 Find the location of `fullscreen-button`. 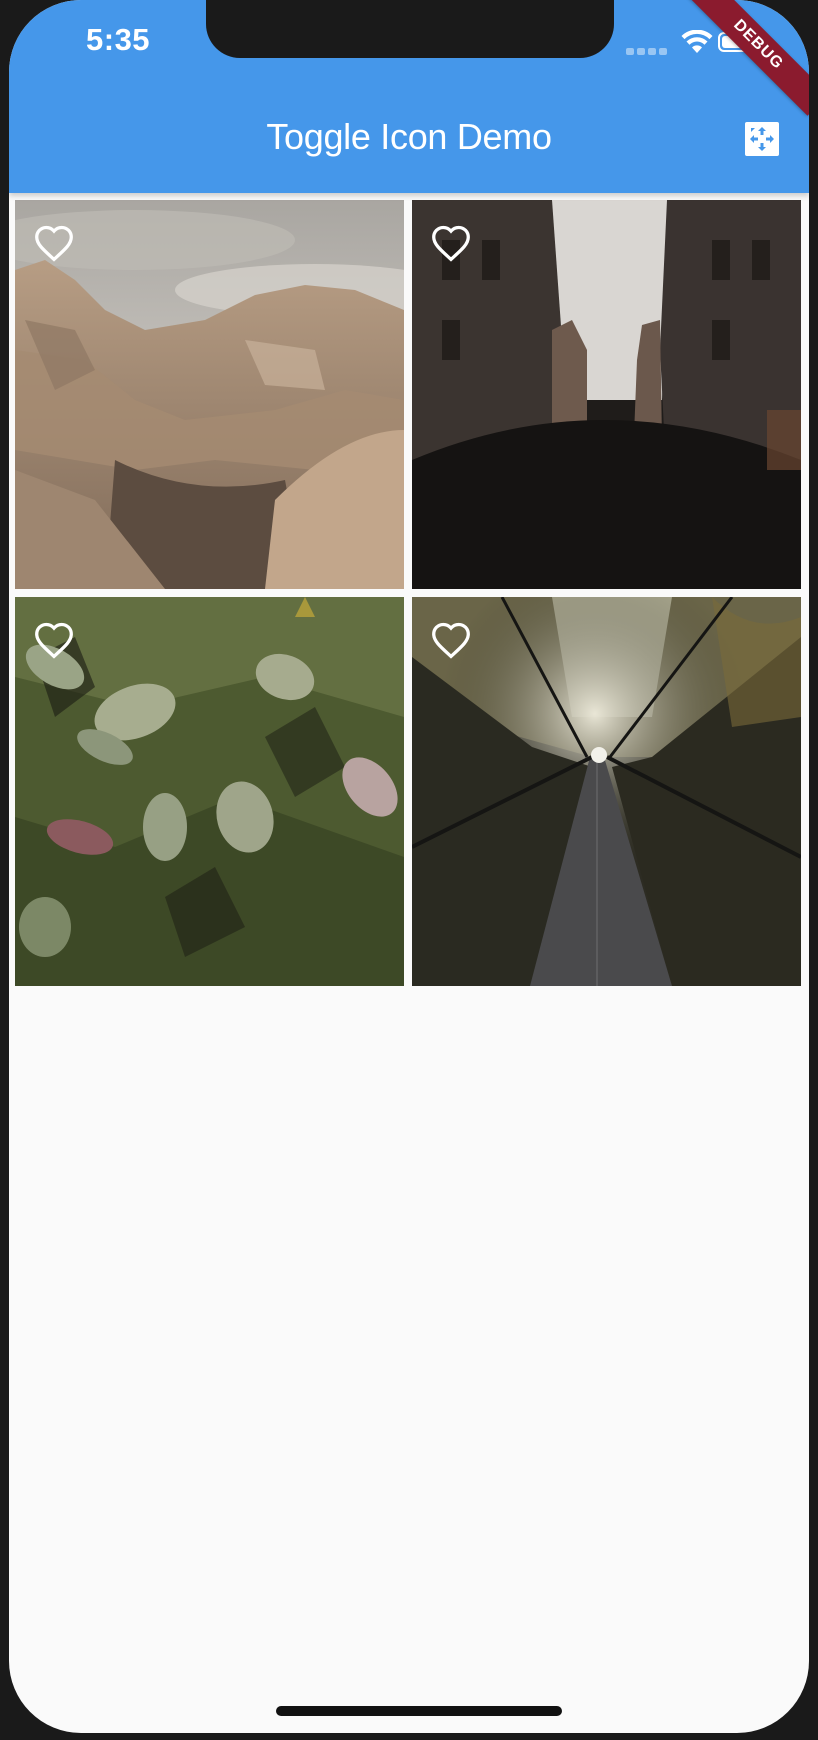

fullscreen-button is located at coordinates (762, 139).